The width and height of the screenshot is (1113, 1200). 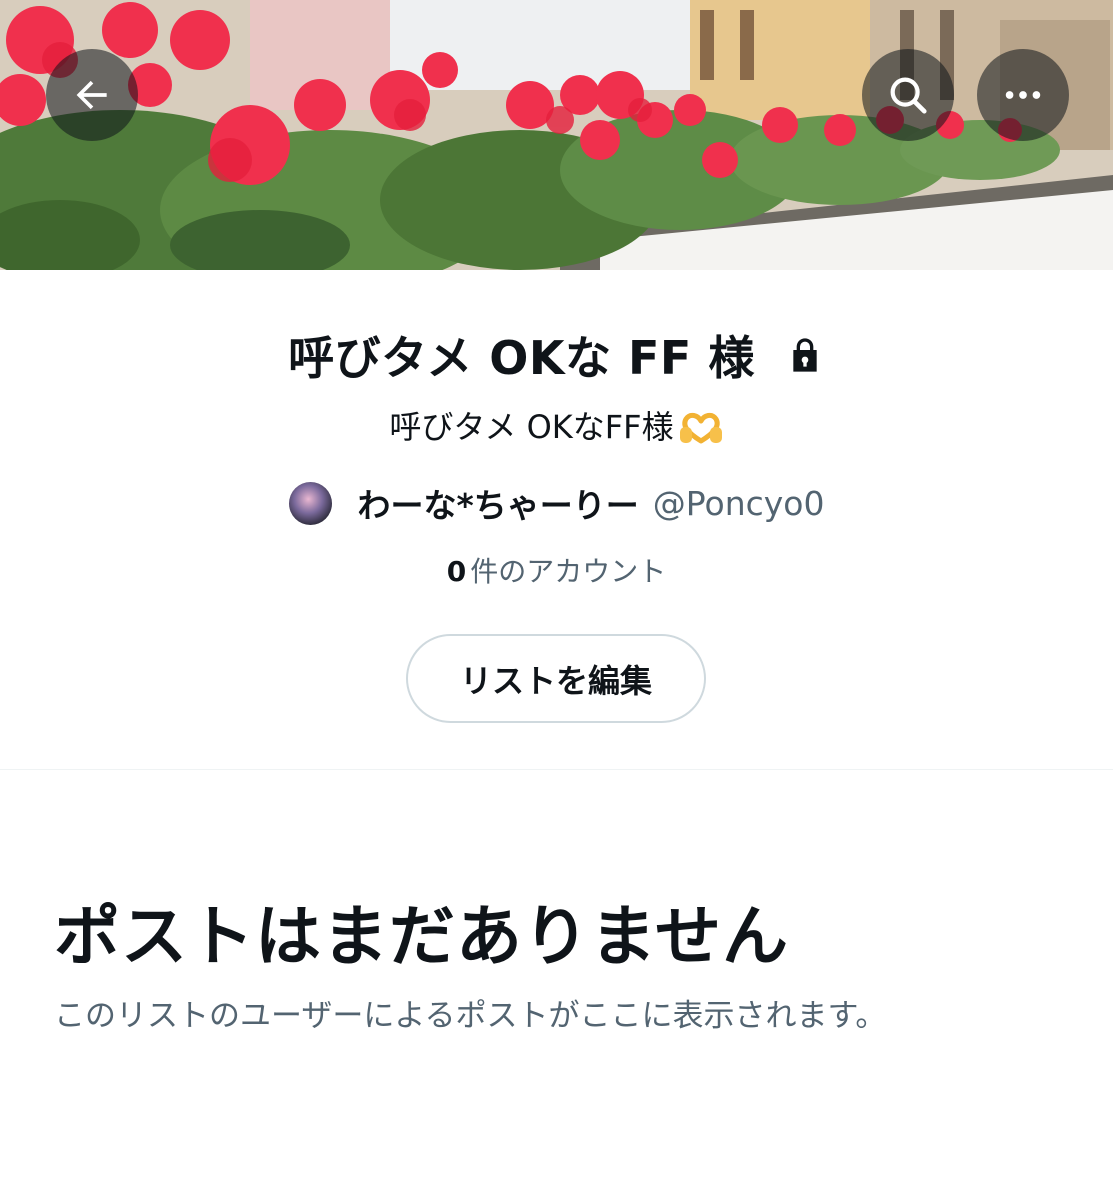 I want to click on owner-handle: @Poncyo0, so click(x=739, y=503).